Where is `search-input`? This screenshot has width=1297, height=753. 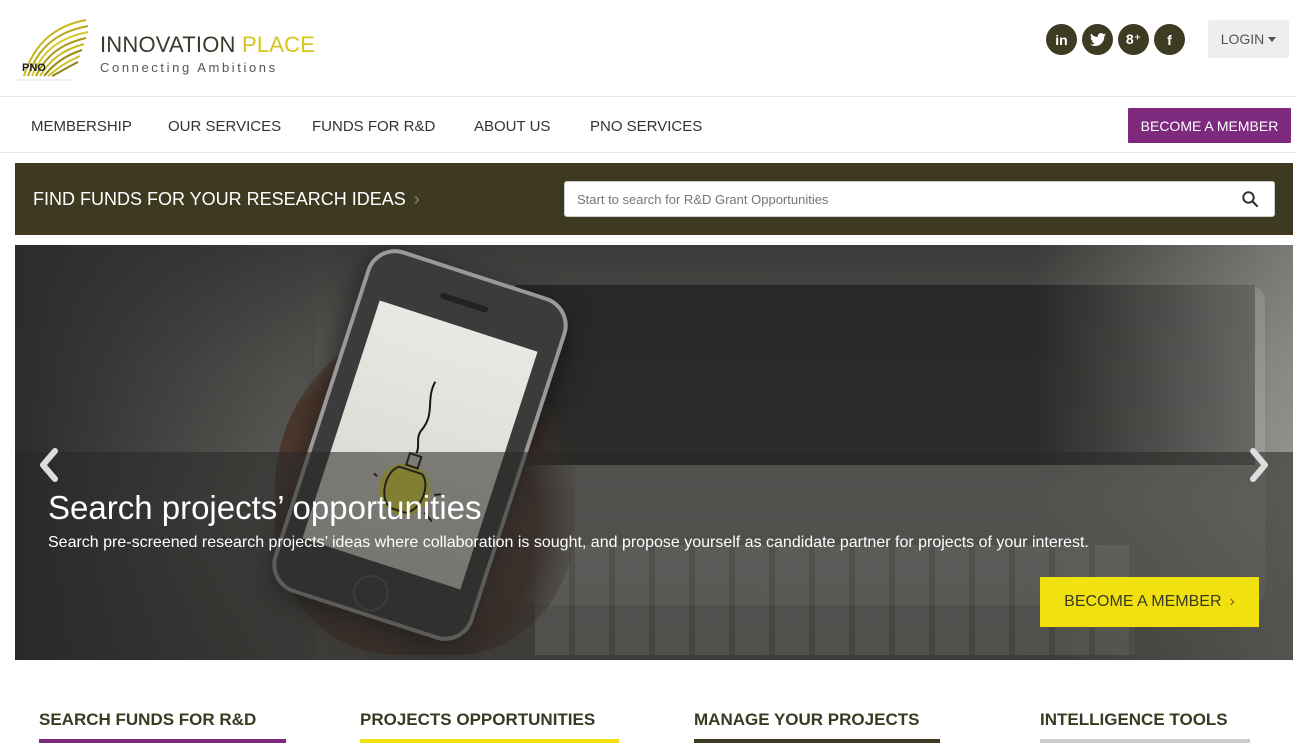
search-input is located at coordinates (919, 199).